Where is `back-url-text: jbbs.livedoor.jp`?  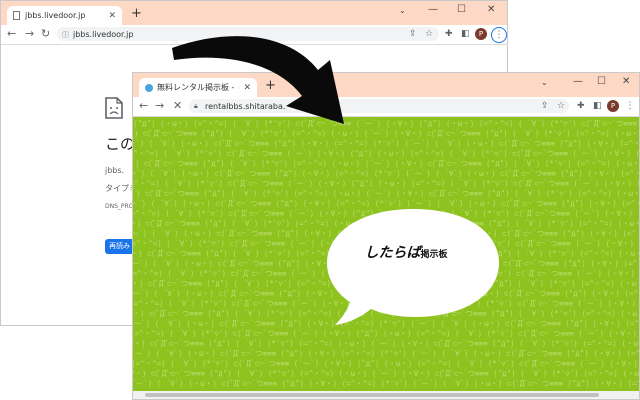
back-url-text: jbbs.livedoor.jp is located at coordinates (103, 34).